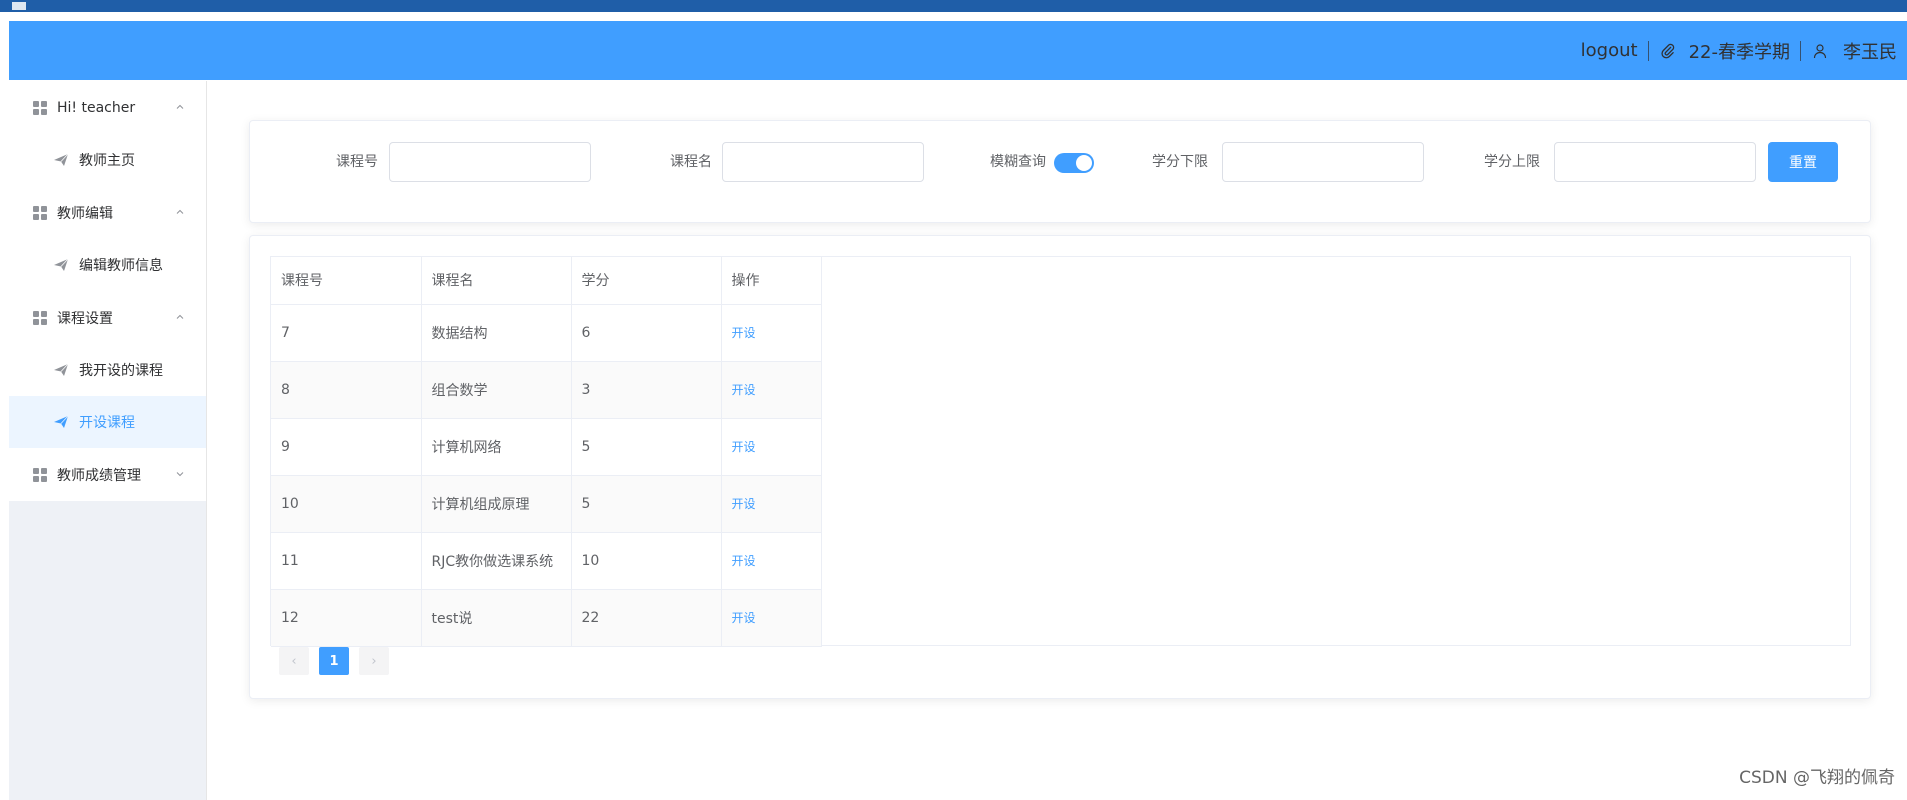  I want to click on table-header-row: 课程号 课程名 学分 操作, so click(546, 281).